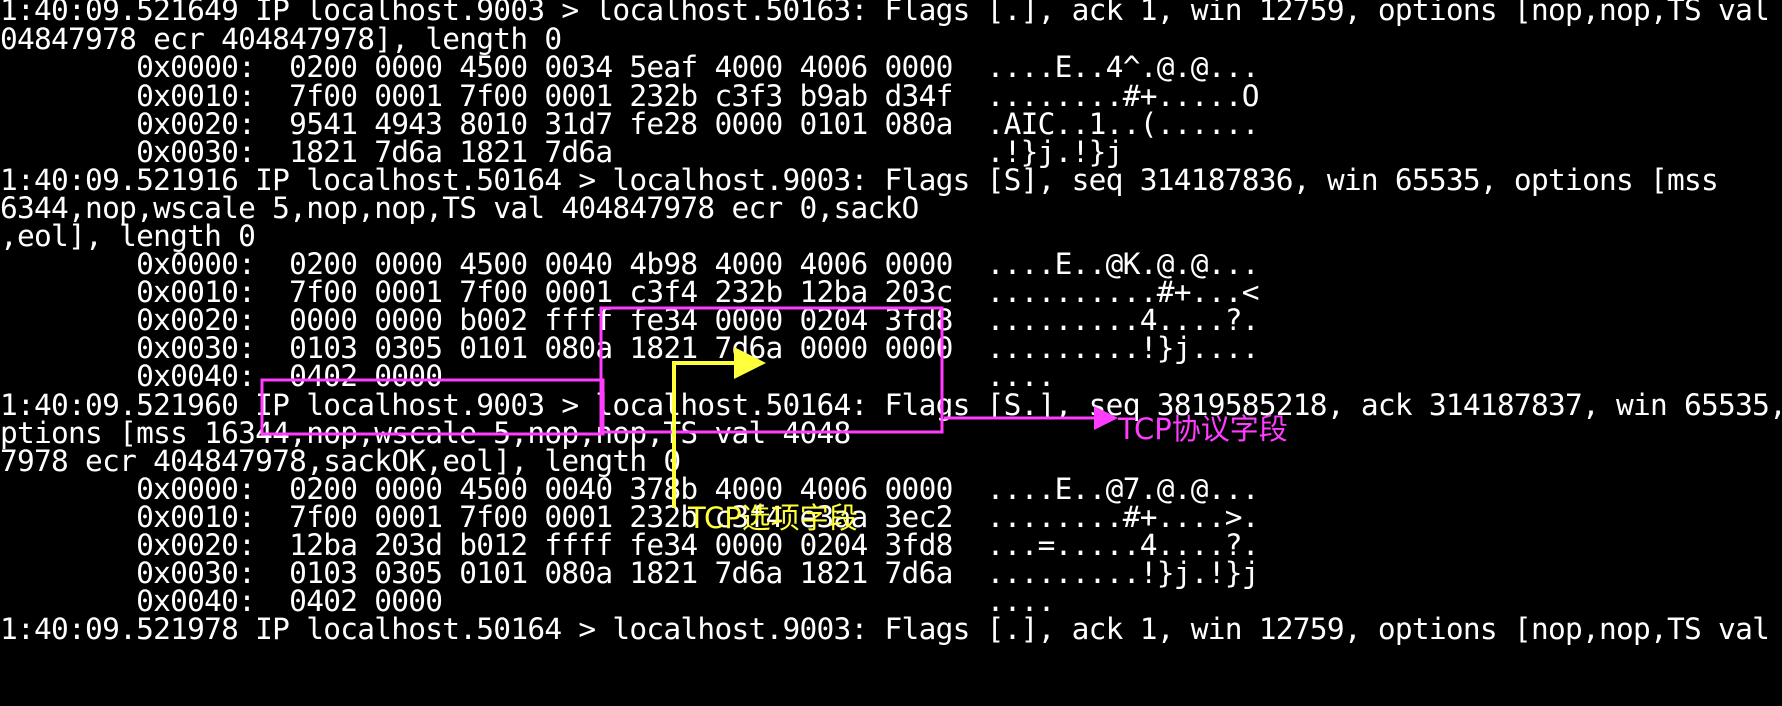  Describe the element at coordinates (773, 518) in the screenshot. I see `tcp-options-field-label: TCP选项字段` at that location.